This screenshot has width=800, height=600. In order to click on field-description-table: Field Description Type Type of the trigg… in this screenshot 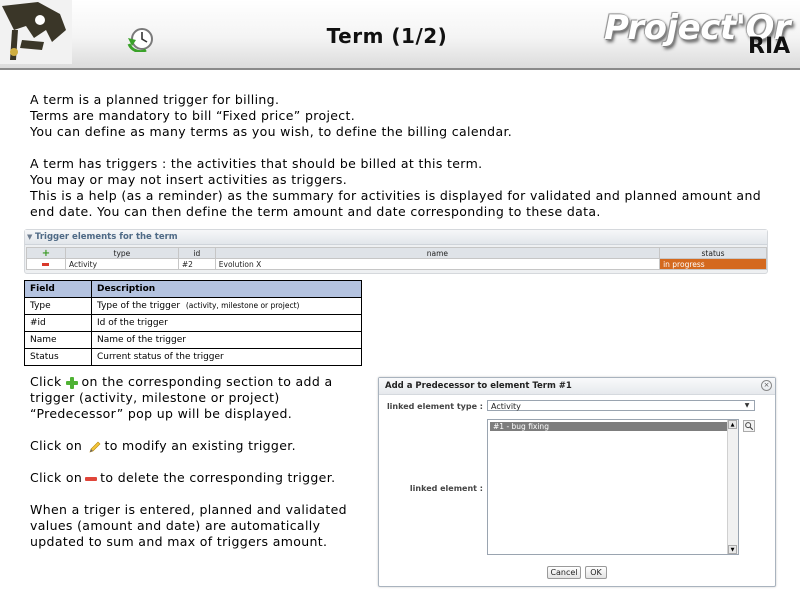, I will do `click(193, 323)`.